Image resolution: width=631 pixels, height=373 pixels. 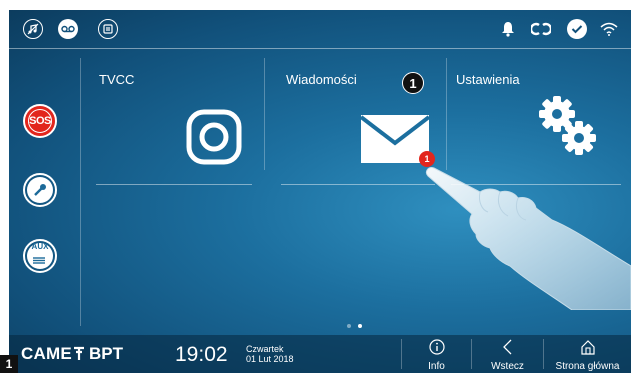 I want to click on home-button: Strona główna, so click(x=587, y=354).